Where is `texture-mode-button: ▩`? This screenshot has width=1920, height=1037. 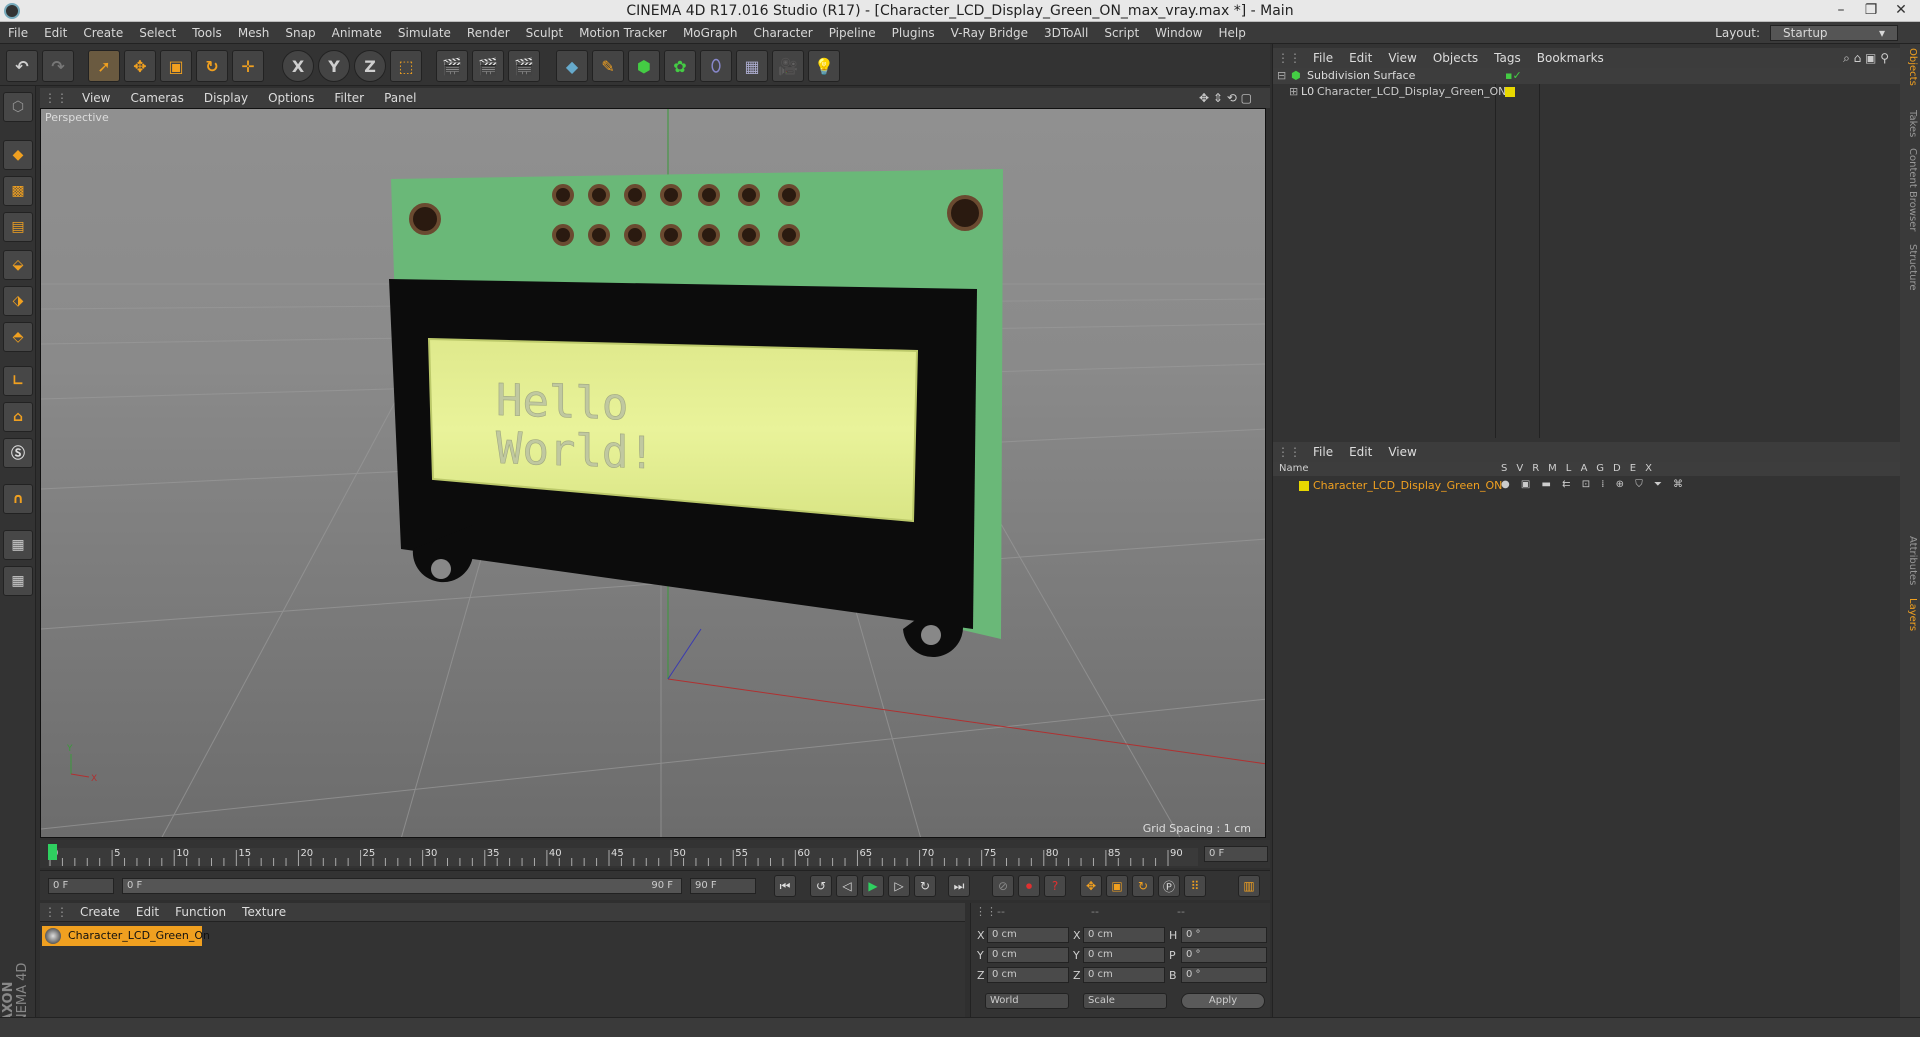 texture-mode-button: ▩ is located at coordinates (18, 191).